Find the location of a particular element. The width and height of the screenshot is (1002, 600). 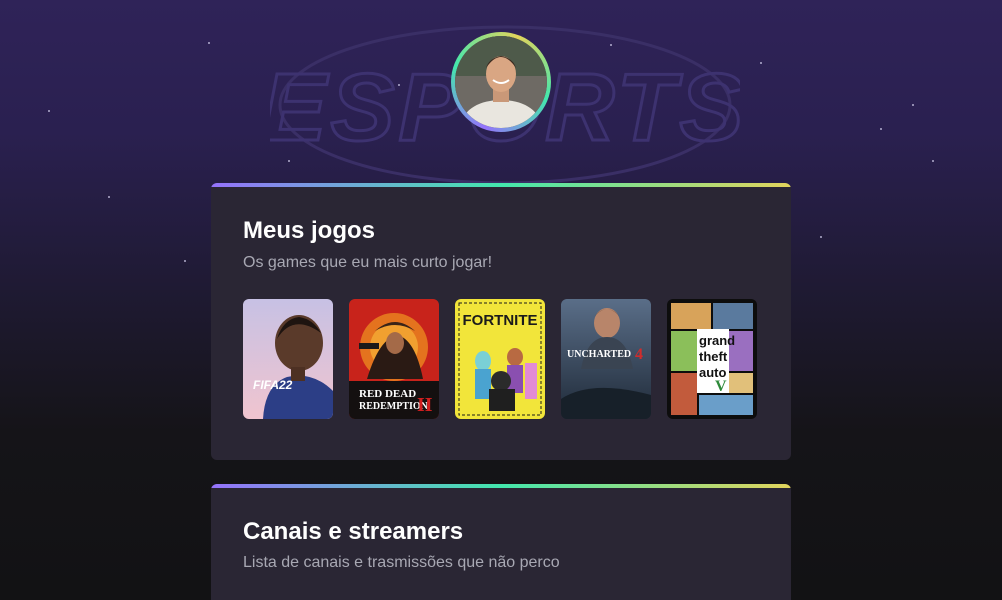

game-cover-uncharted-4: UNCHARTED 4 is located at coordinates (606, 359).